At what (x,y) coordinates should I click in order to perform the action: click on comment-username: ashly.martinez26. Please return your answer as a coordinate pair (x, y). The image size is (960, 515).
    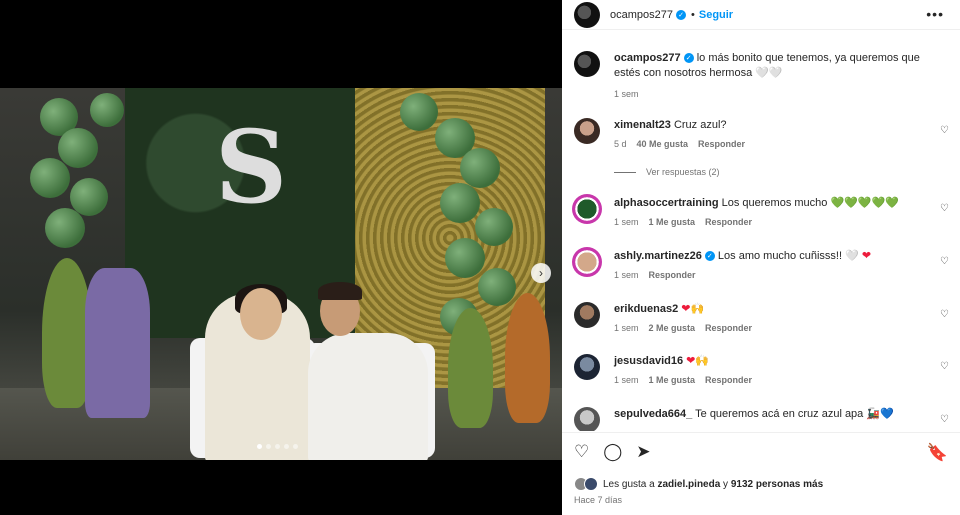
    Looking at the image, I should click on (658, 256).